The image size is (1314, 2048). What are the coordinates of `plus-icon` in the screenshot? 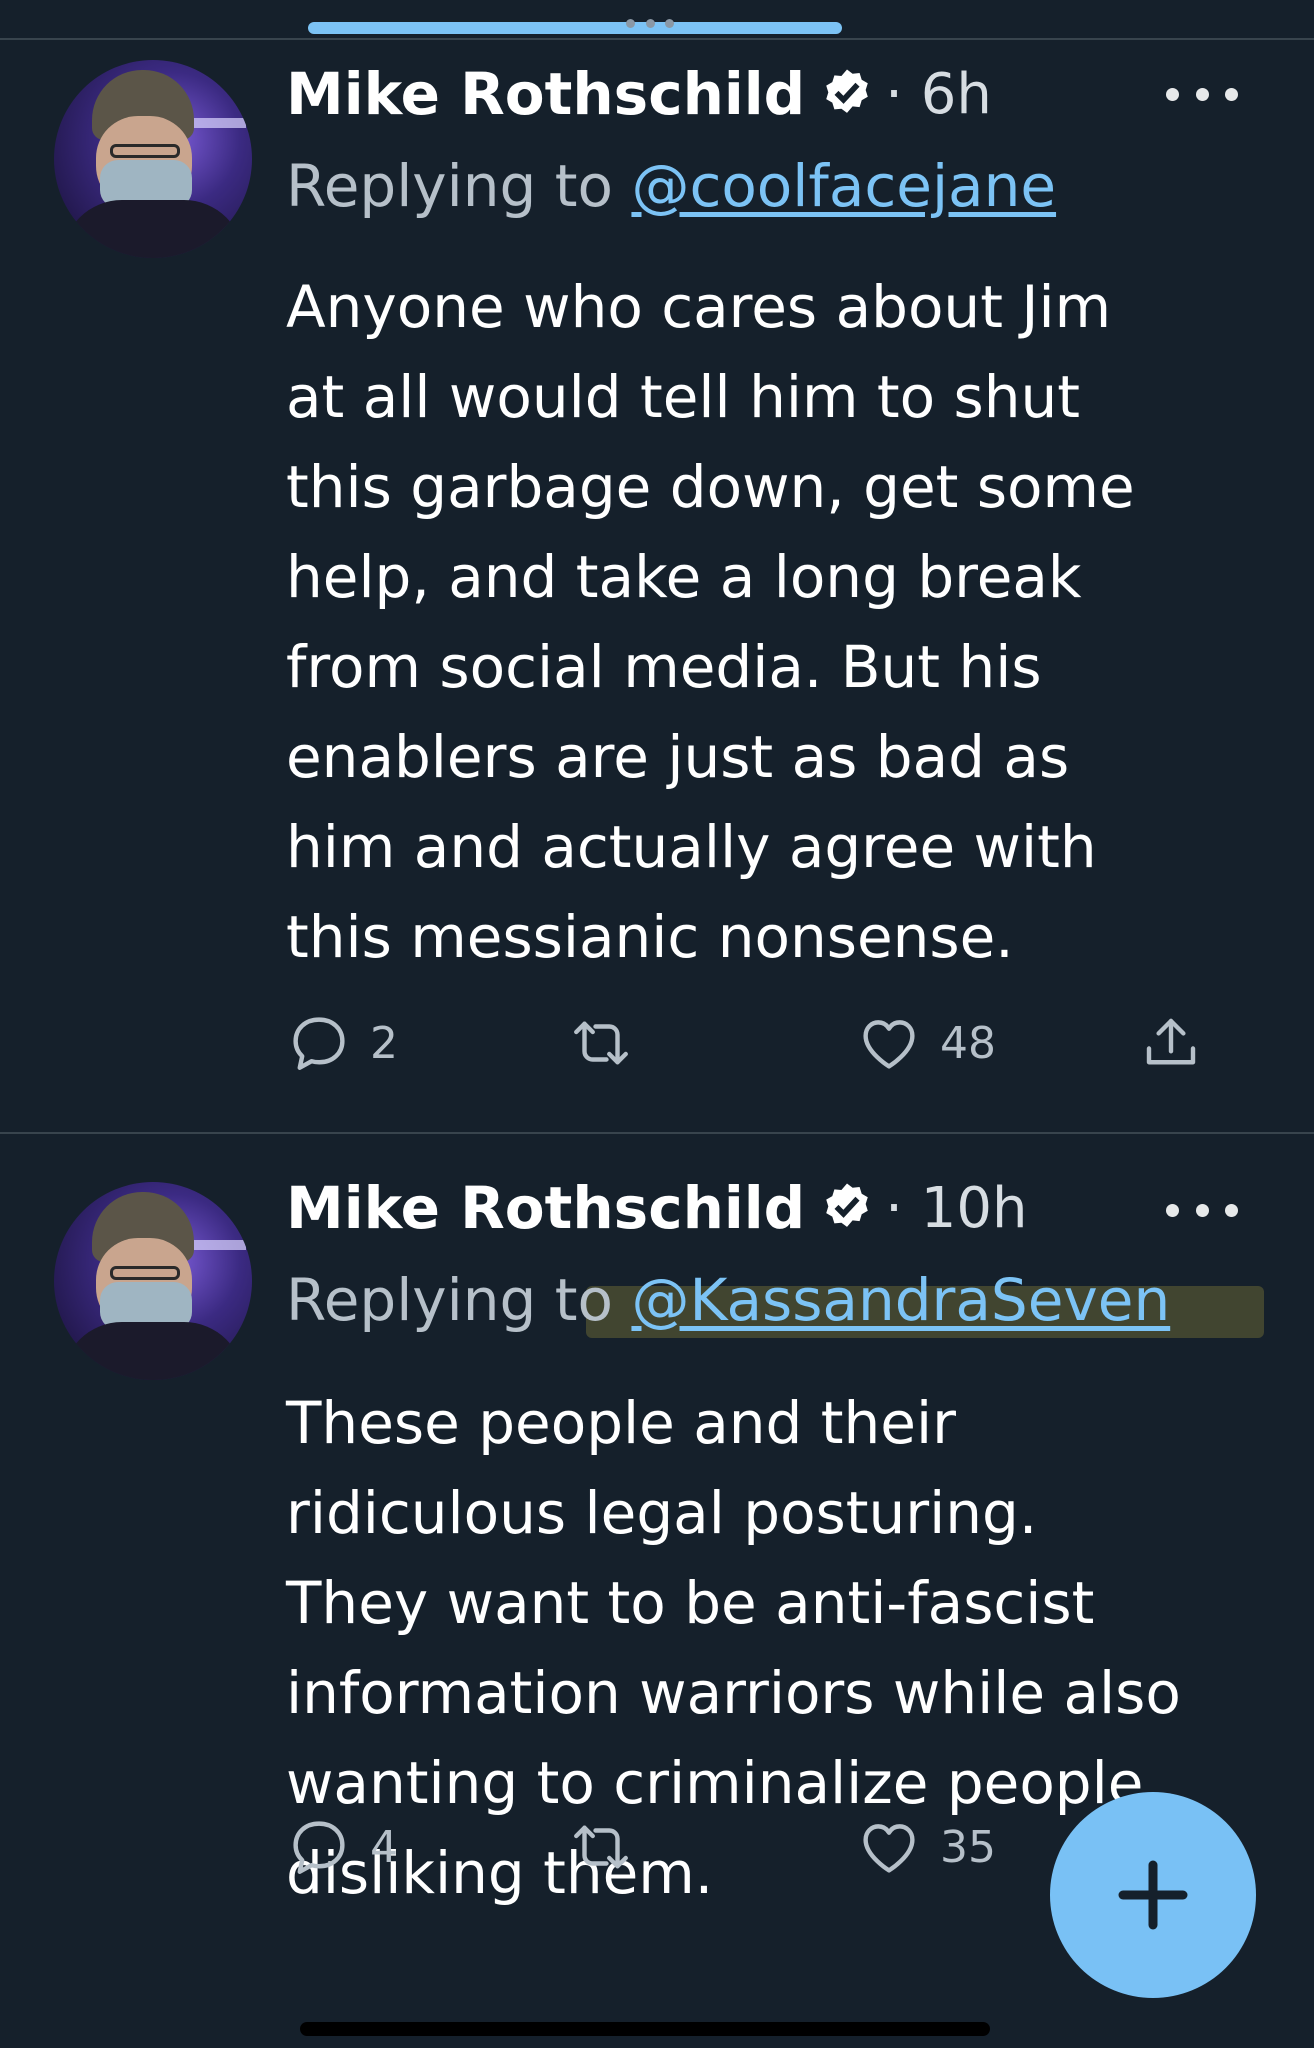 It's located at (1153, 1895).